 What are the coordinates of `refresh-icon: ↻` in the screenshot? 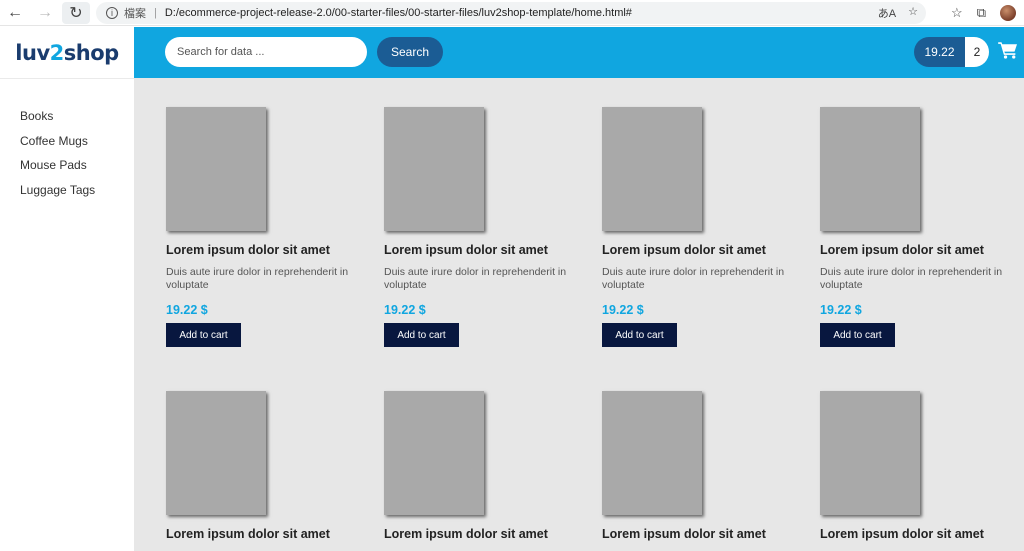 It's located at (76, 12).